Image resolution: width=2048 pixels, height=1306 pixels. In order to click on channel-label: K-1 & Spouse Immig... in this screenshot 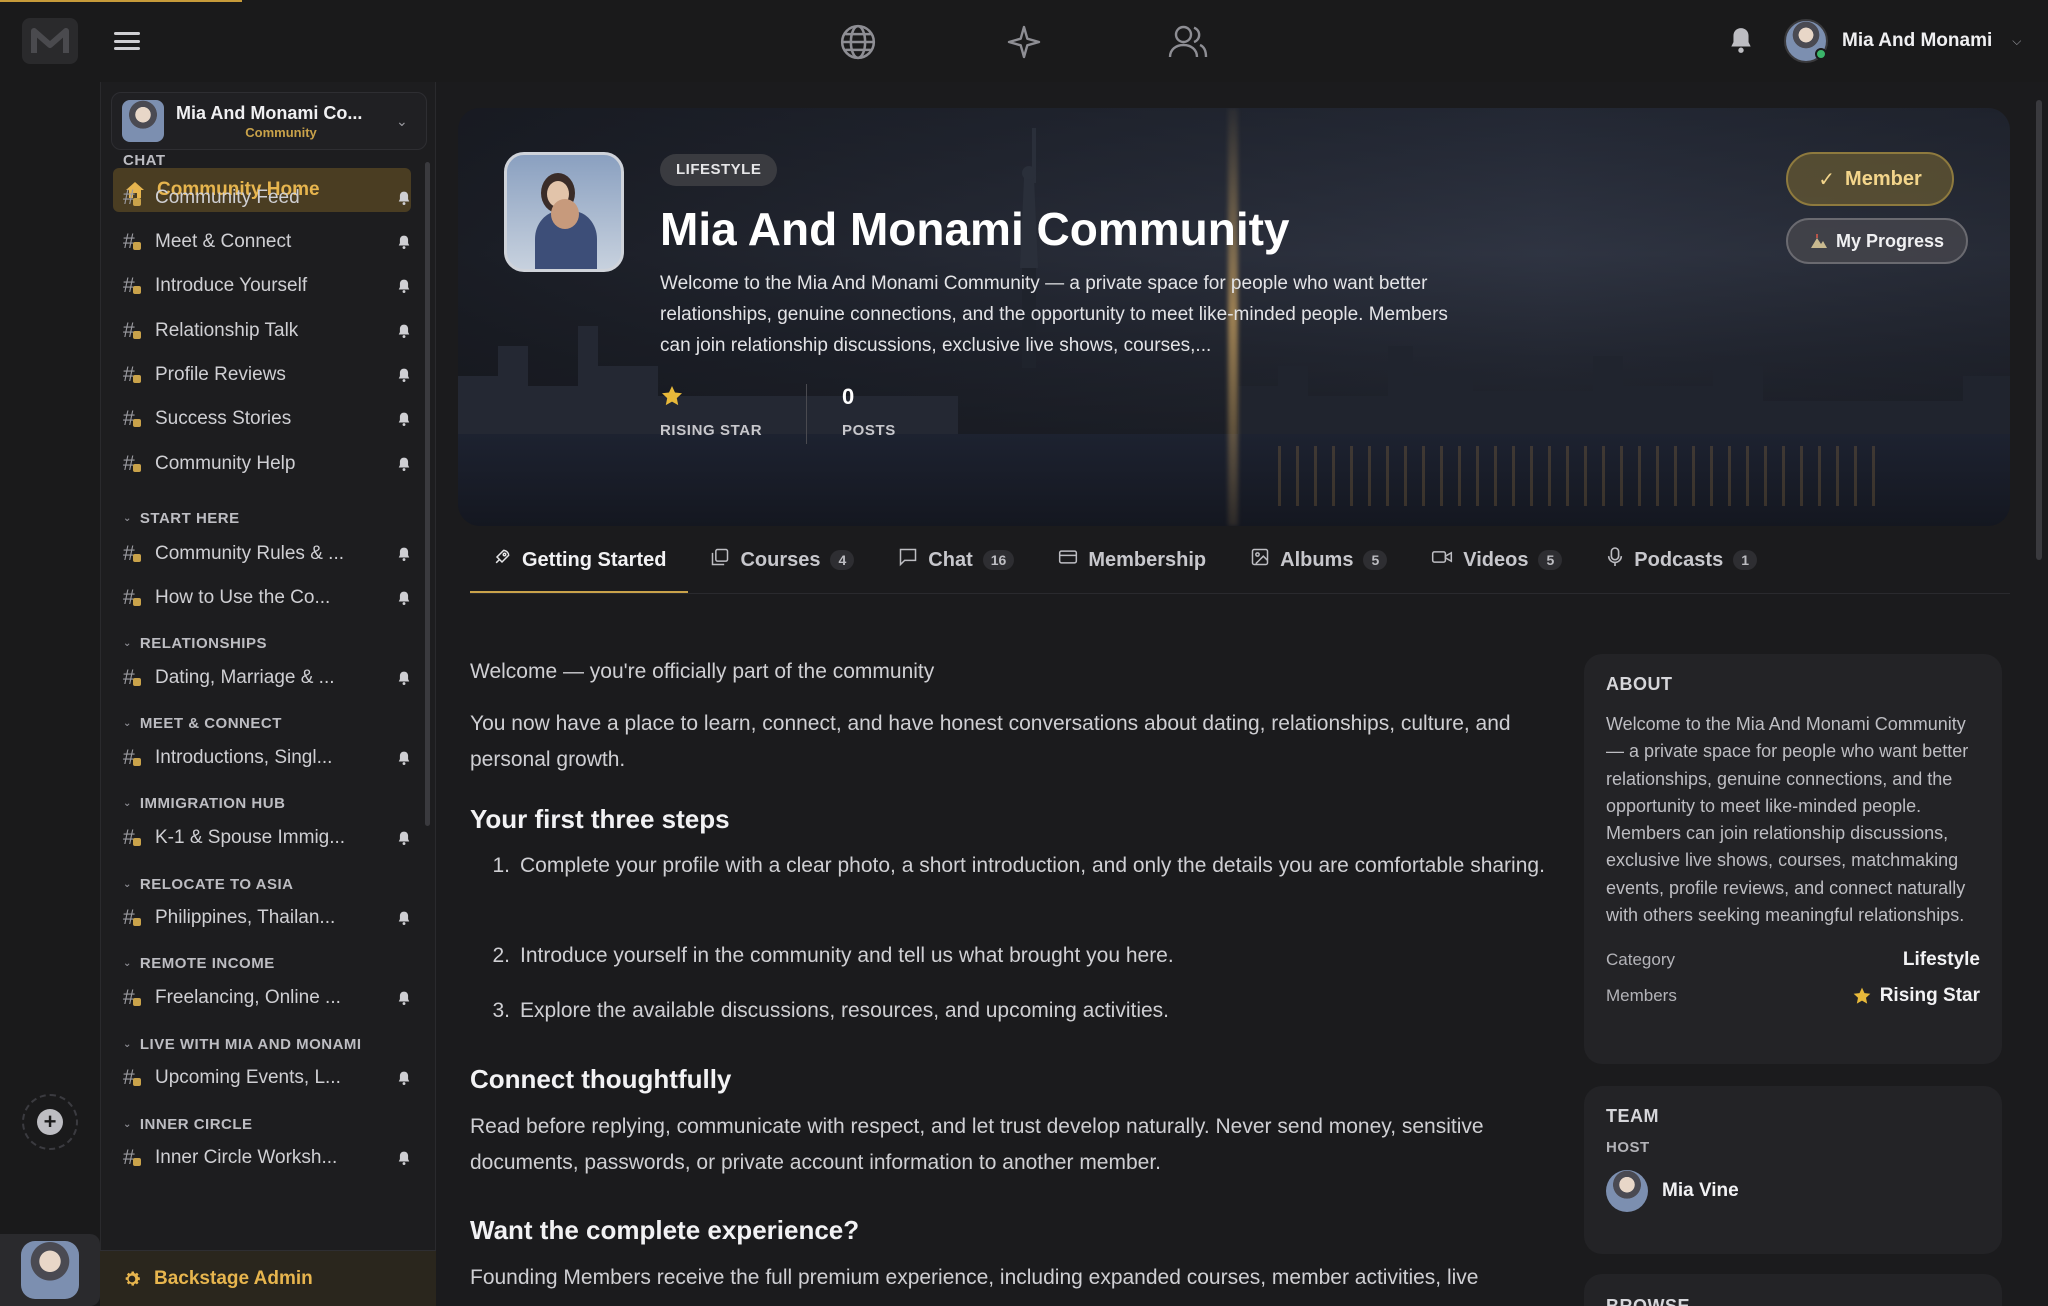, I will do `click(250, 837)`.